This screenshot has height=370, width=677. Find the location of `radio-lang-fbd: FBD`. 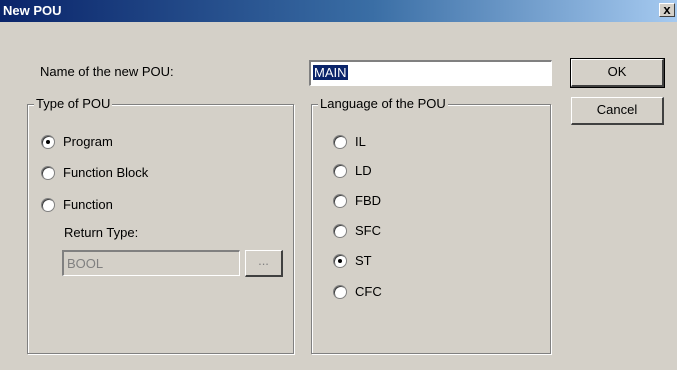

radio-lang-fbd: FBD is located at coordinates (357, 200).